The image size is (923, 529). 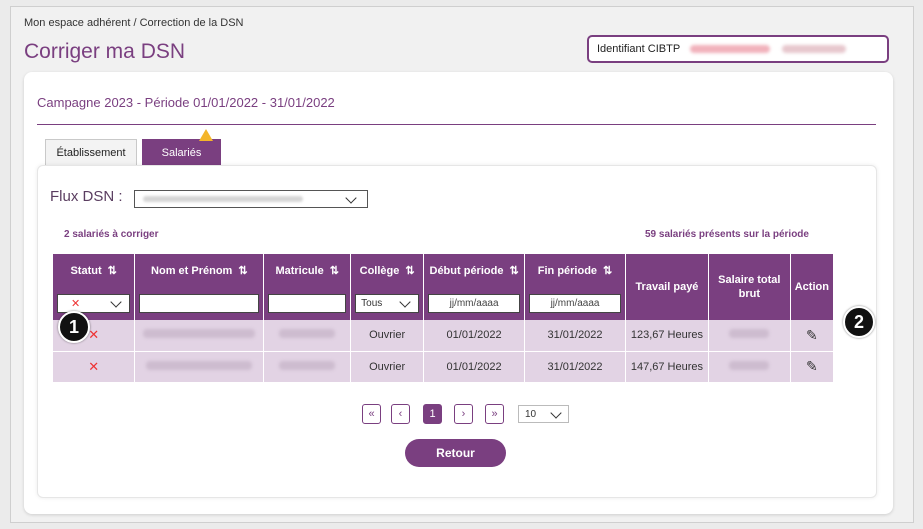 What do you see at coordinates (91, 152) in the screenshot?
I see `tab-etablissement: Établissement` at bounding box center [91, 152].